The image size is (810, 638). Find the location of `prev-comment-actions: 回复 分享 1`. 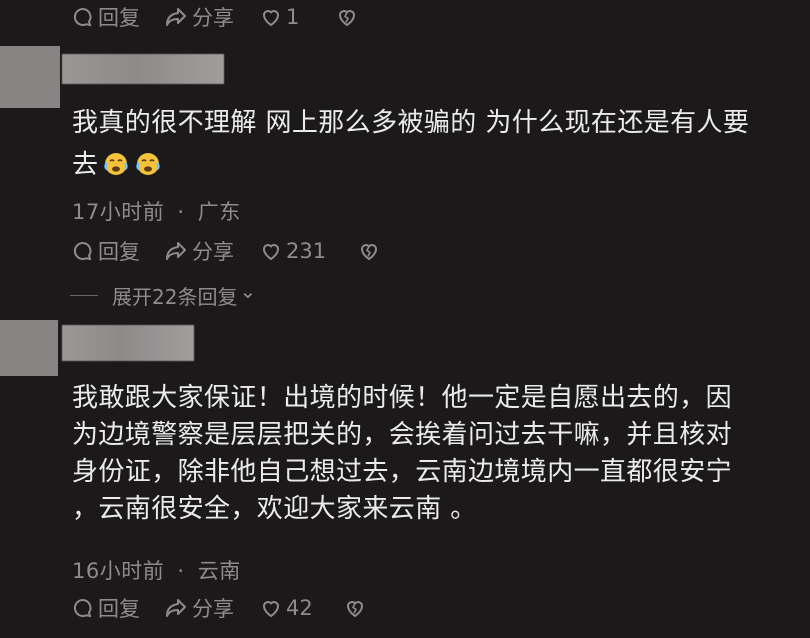

prev-comment-actions: 回复 分享 1 is located at coordinates (215, 17).